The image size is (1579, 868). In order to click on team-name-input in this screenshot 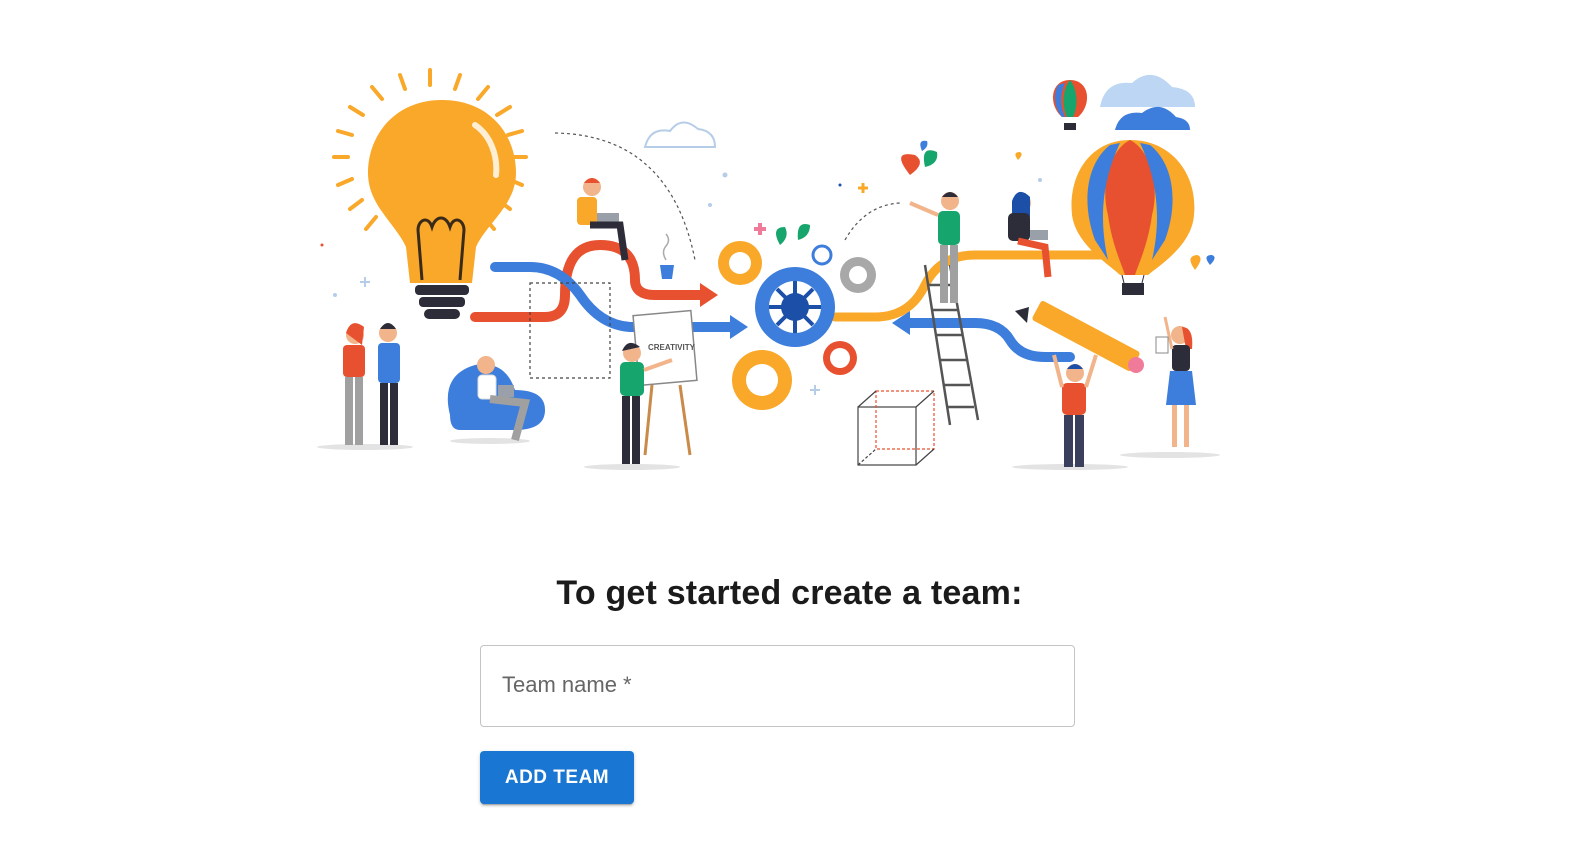, I will do `click(777, 686)`.